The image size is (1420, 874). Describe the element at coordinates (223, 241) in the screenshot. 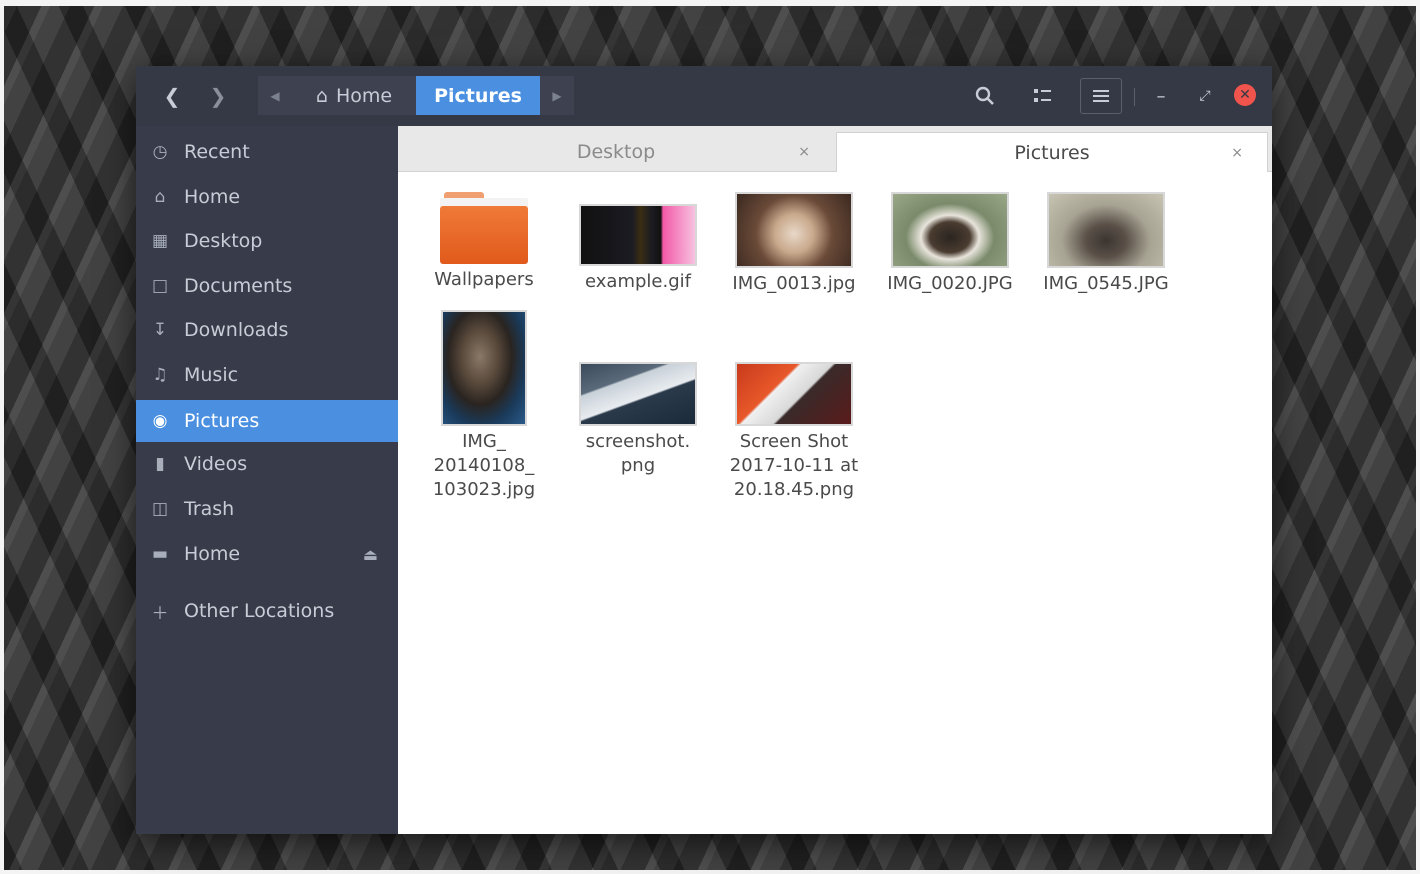

I see `sidebar-item-label: Desktop` at that location.